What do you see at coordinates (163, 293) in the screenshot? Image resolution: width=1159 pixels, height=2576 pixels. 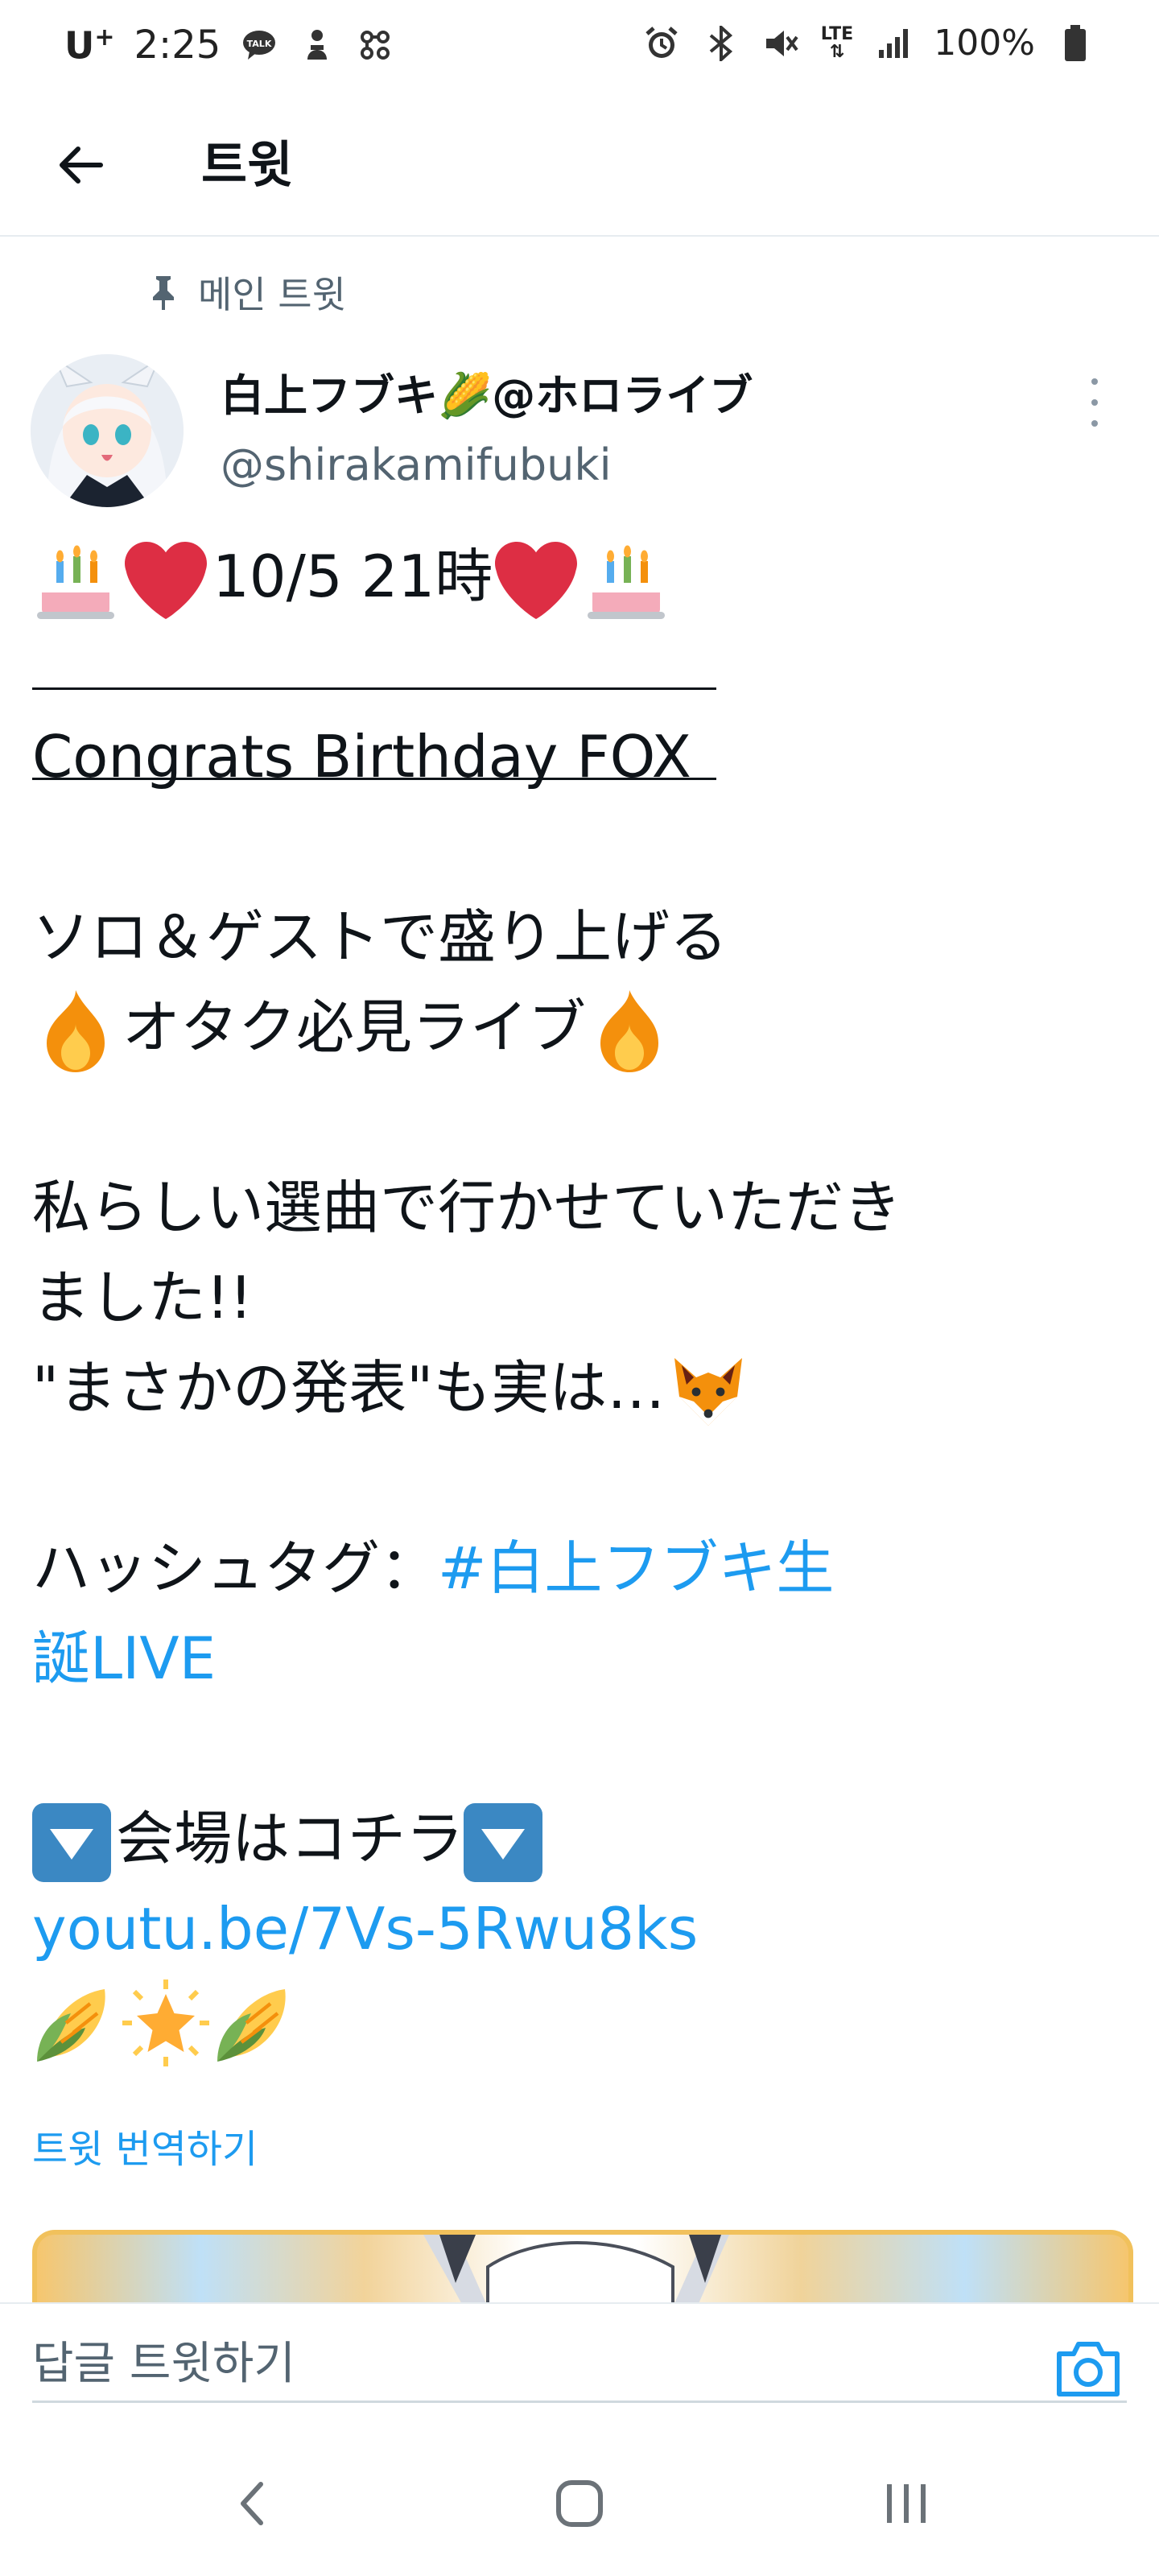 I see `pin-icon` at bounding box center [163, 293].